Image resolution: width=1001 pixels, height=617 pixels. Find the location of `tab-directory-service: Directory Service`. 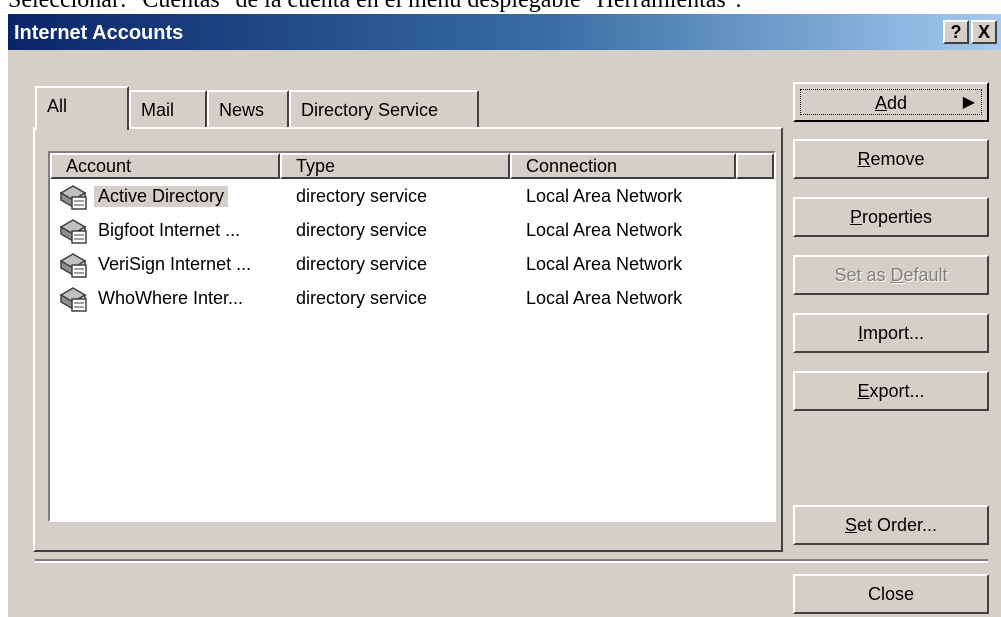

tab-directory-service: Directory Service is located at coordinates (384, 110).